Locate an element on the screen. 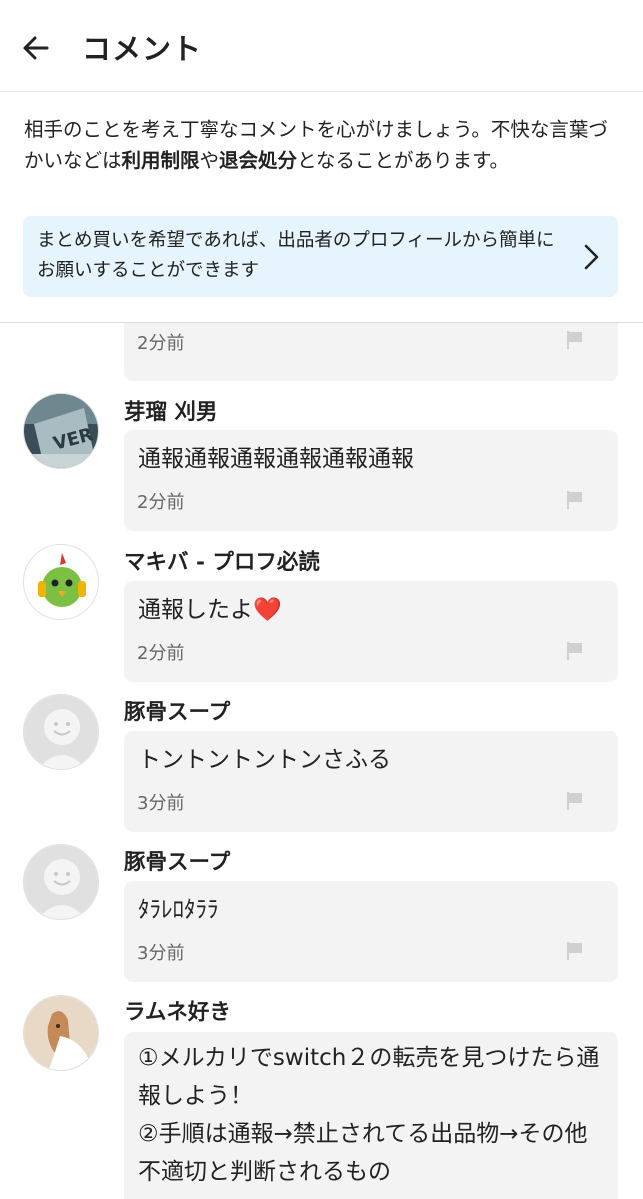 This screenshot has height=1199, width=643. back-button is located at coordinates (36, 48).